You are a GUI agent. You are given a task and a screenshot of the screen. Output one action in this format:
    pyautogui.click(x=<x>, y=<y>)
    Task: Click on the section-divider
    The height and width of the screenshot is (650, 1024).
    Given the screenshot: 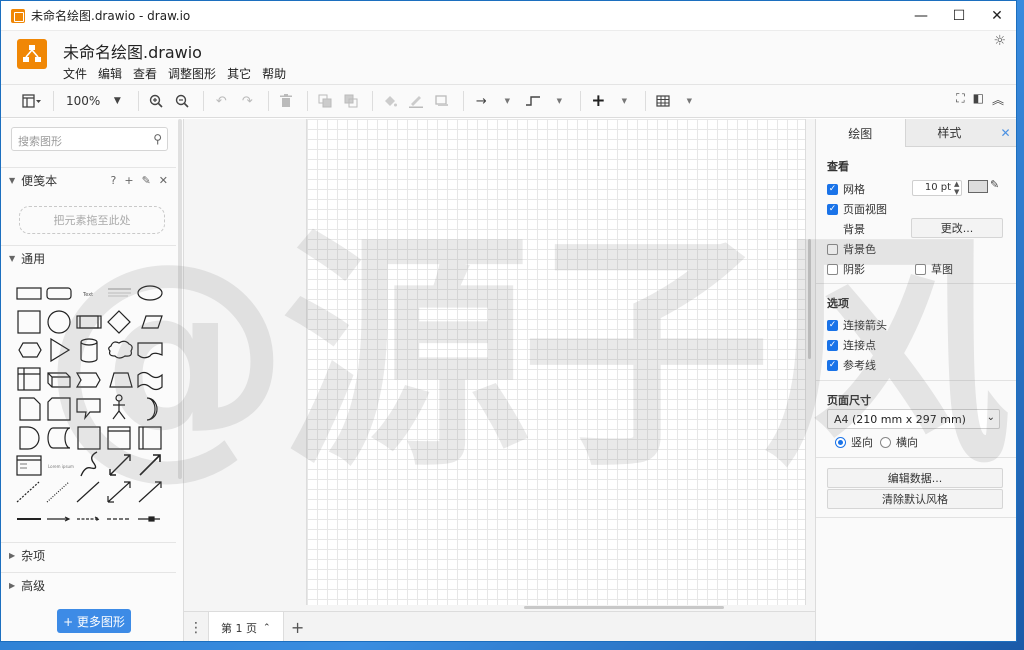 What is the action you would take?
    pyautogui.click(x=916, y=457)
    